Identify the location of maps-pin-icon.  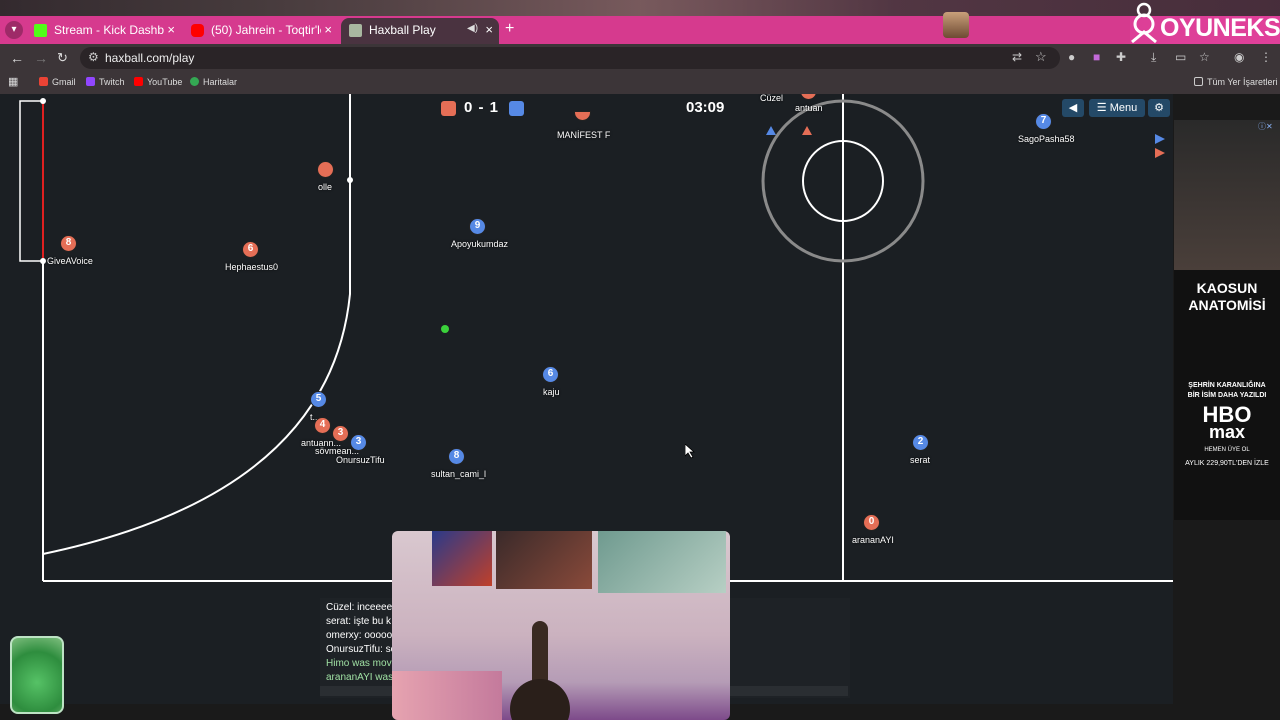
(194, 81).